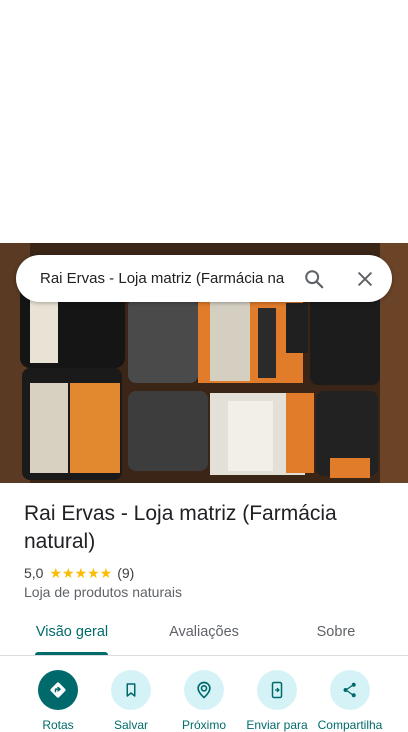  I want to click on save-label: Salvar, so click(130, 725).